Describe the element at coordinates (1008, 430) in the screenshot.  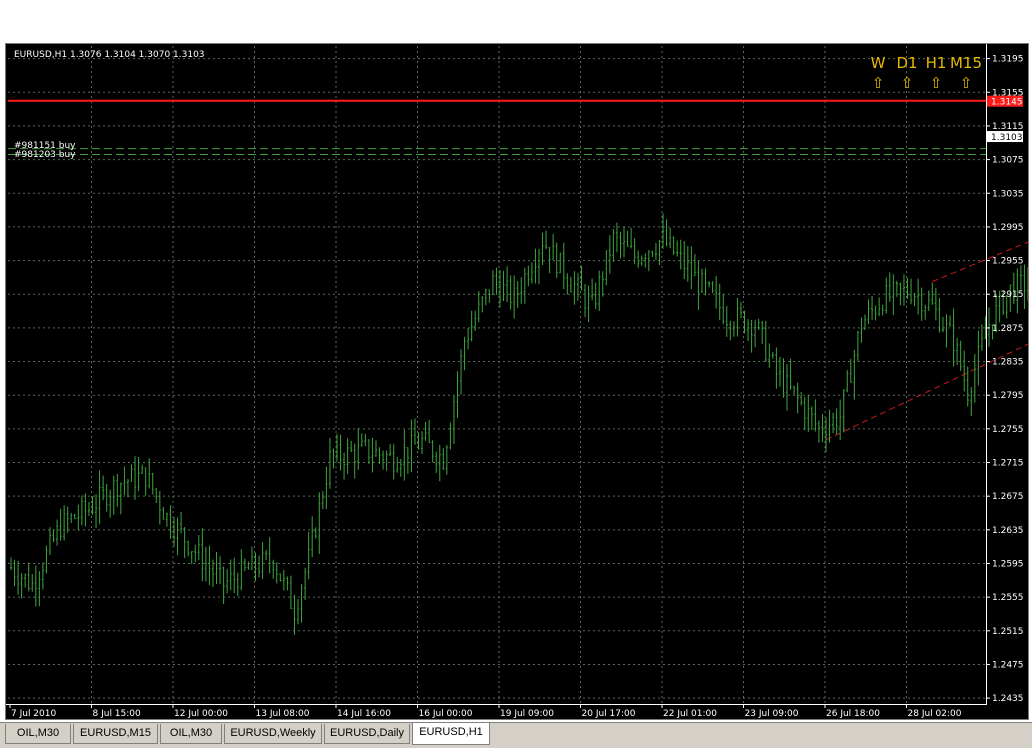
I see `price-tick-label: 1.2755` at that location.